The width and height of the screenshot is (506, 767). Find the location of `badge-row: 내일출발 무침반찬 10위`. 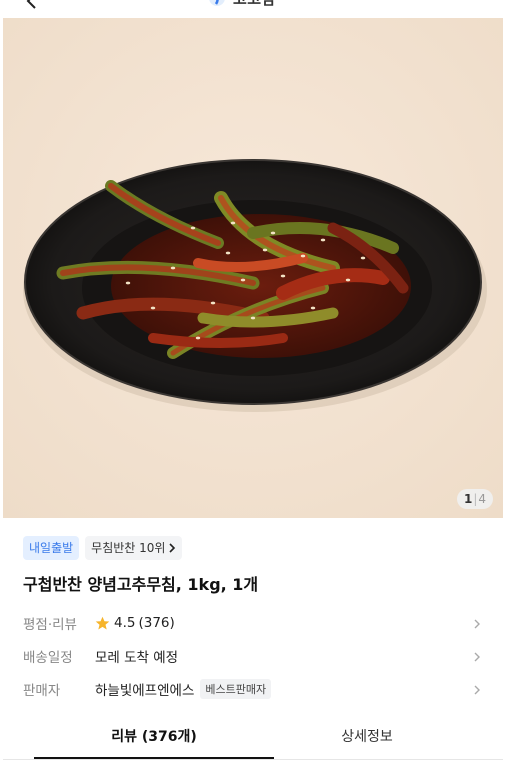

badge-row: 내일출발 무침반찬 10위 is located at coordinates (103, 548).